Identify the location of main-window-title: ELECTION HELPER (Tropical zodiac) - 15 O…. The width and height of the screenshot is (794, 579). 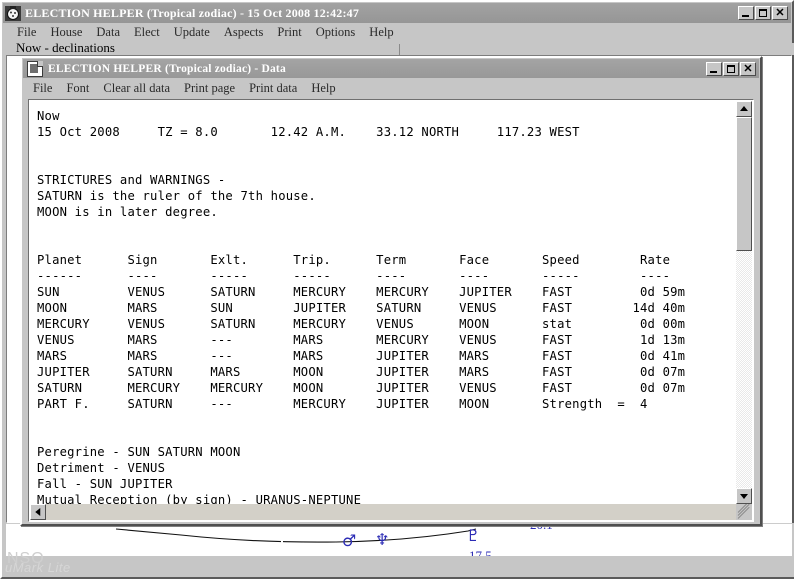
(192, 12).